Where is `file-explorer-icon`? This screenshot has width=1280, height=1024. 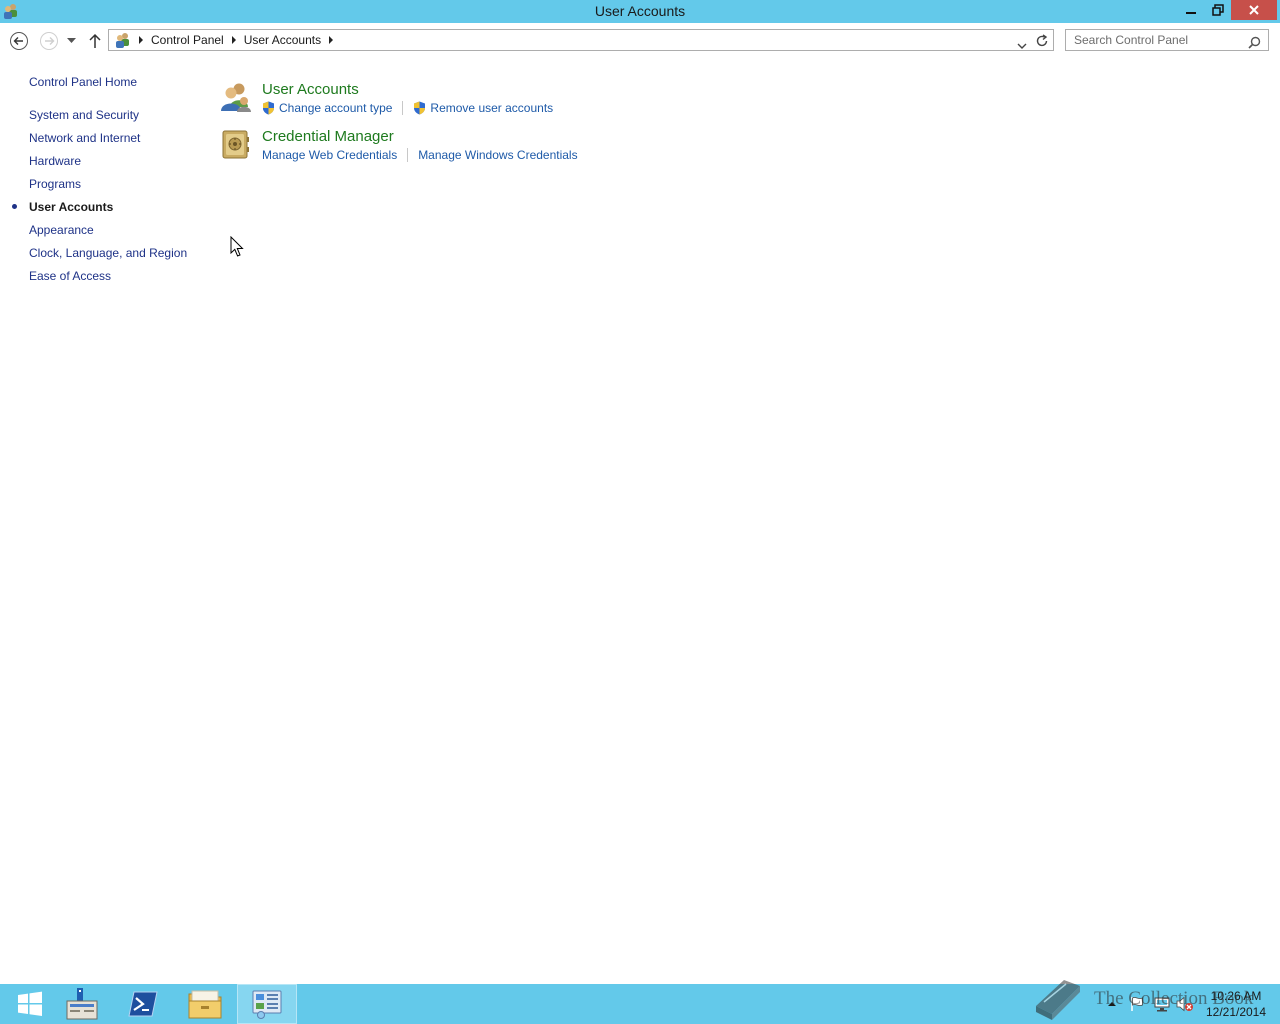
file-explorer-icon is located at coordinates (205, 1004).